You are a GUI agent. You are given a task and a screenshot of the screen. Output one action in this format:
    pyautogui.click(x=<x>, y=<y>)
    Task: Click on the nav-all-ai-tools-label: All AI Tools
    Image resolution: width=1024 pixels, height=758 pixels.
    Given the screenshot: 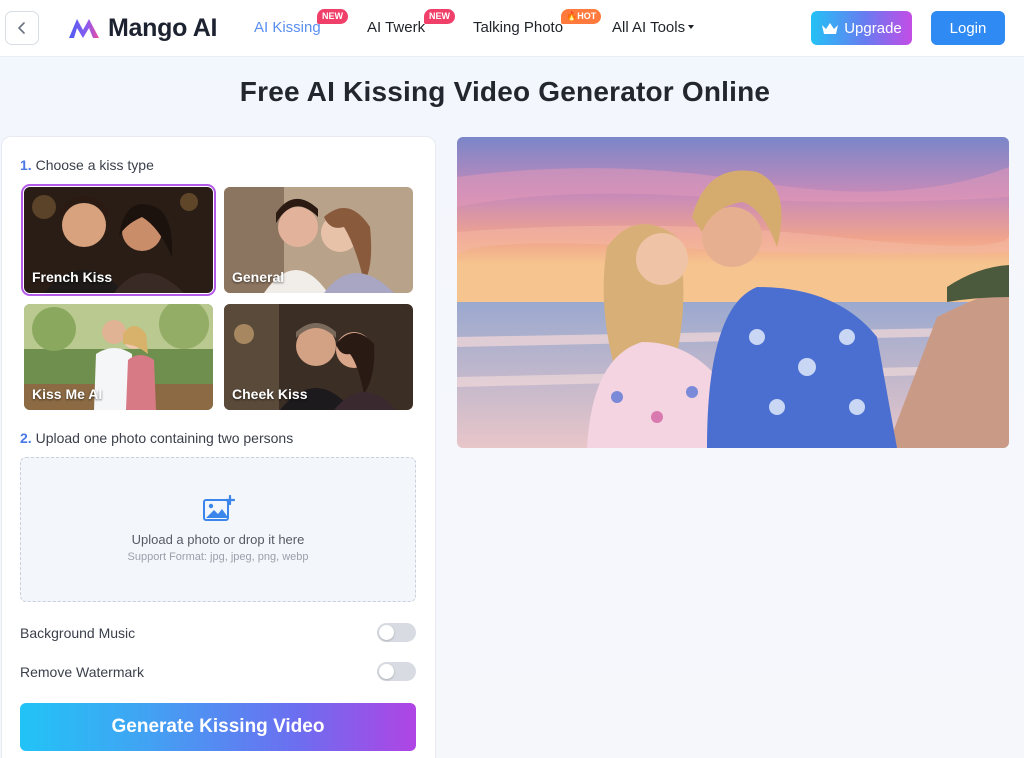 What is the action you would take?
    pyautogui.click(x=649, y=27)
    